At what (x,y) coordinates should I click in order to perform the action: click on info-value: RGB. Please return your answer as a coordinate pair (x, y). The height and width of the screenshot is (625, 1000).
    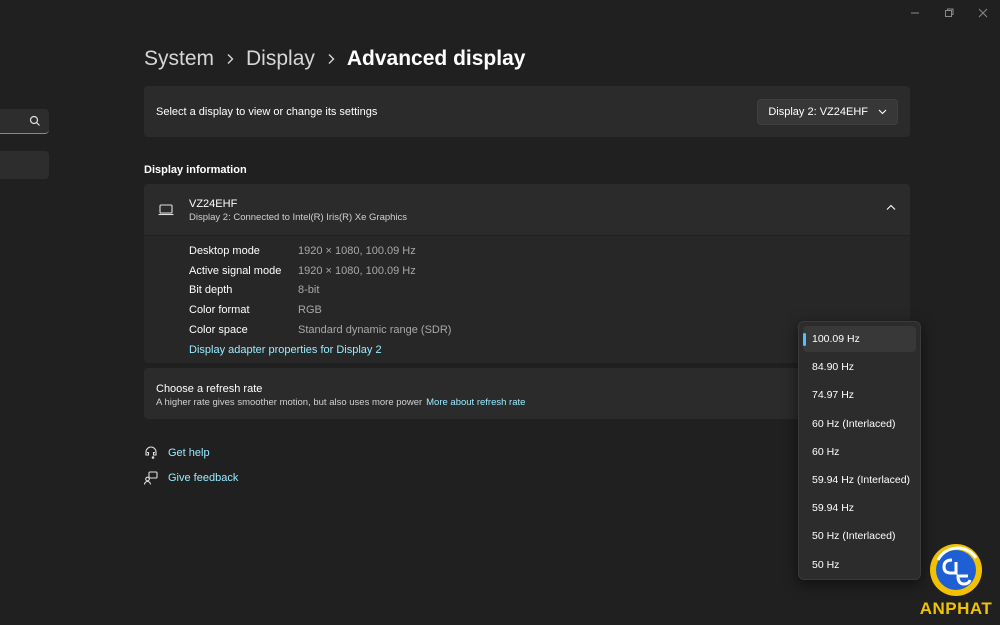
    Looking at the image, I should click on (310, 310).